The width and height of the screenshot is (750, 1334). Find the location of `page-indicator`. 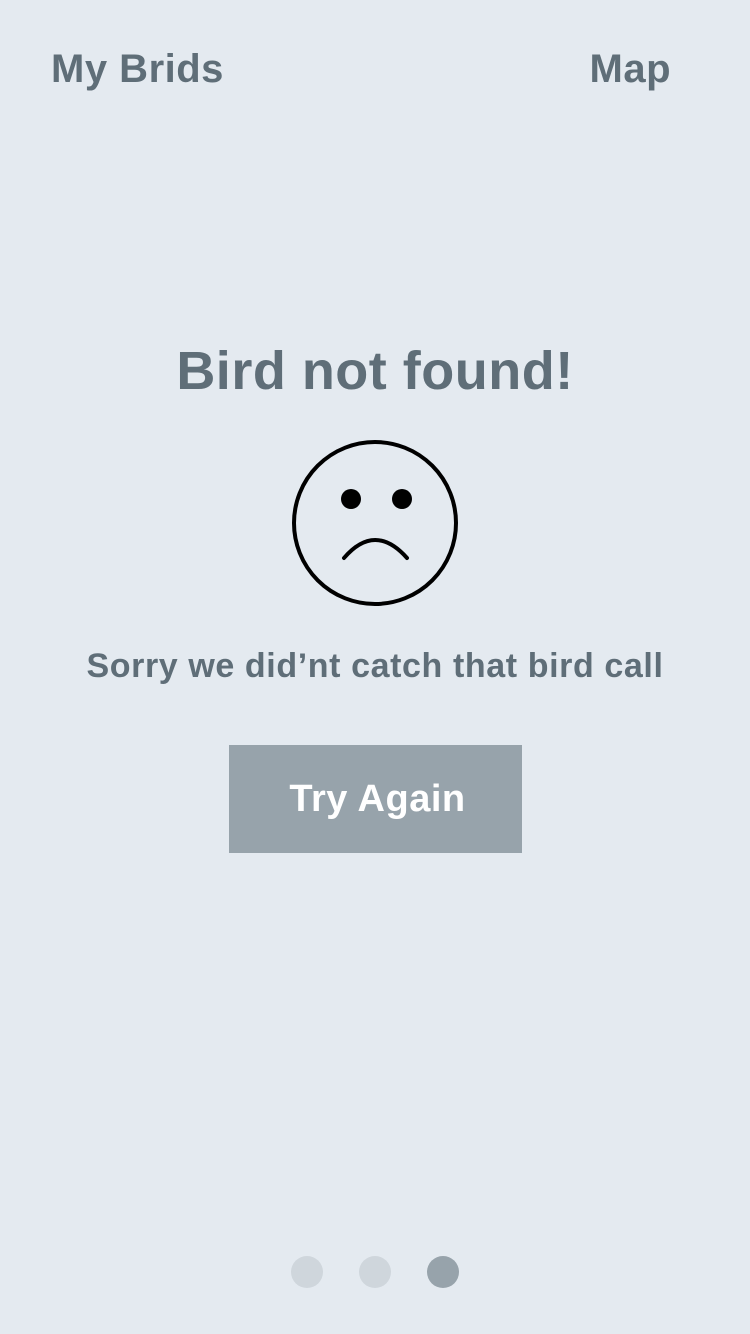

page-indicator is located at coordinates (376, 1272).